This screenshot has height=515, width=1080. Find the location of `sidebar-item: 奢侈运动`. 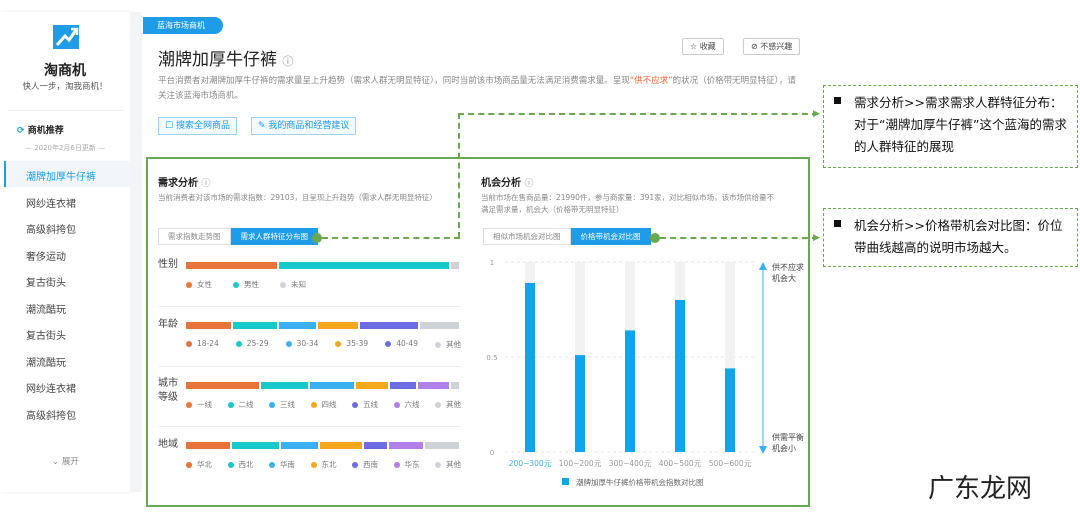

sidebar-item: 奢侈运动 is located at coordinates (46, 255).